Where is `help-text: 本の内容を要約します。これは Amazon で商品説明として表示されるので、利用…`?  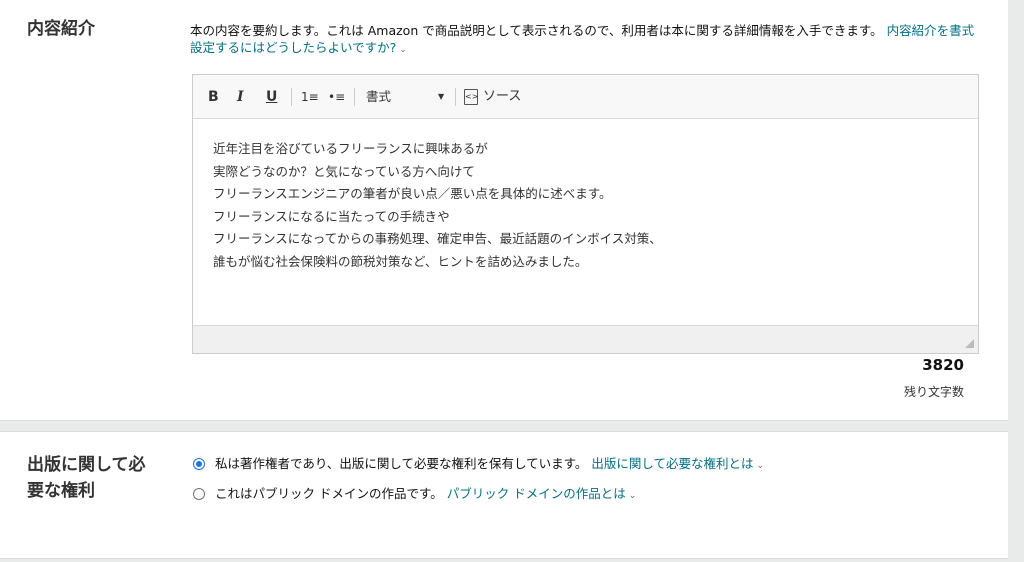
help-text: 本の内容を要約します。これは Amazon で商品説明として表示されるので、利用… is located at coordinates (536, 30).